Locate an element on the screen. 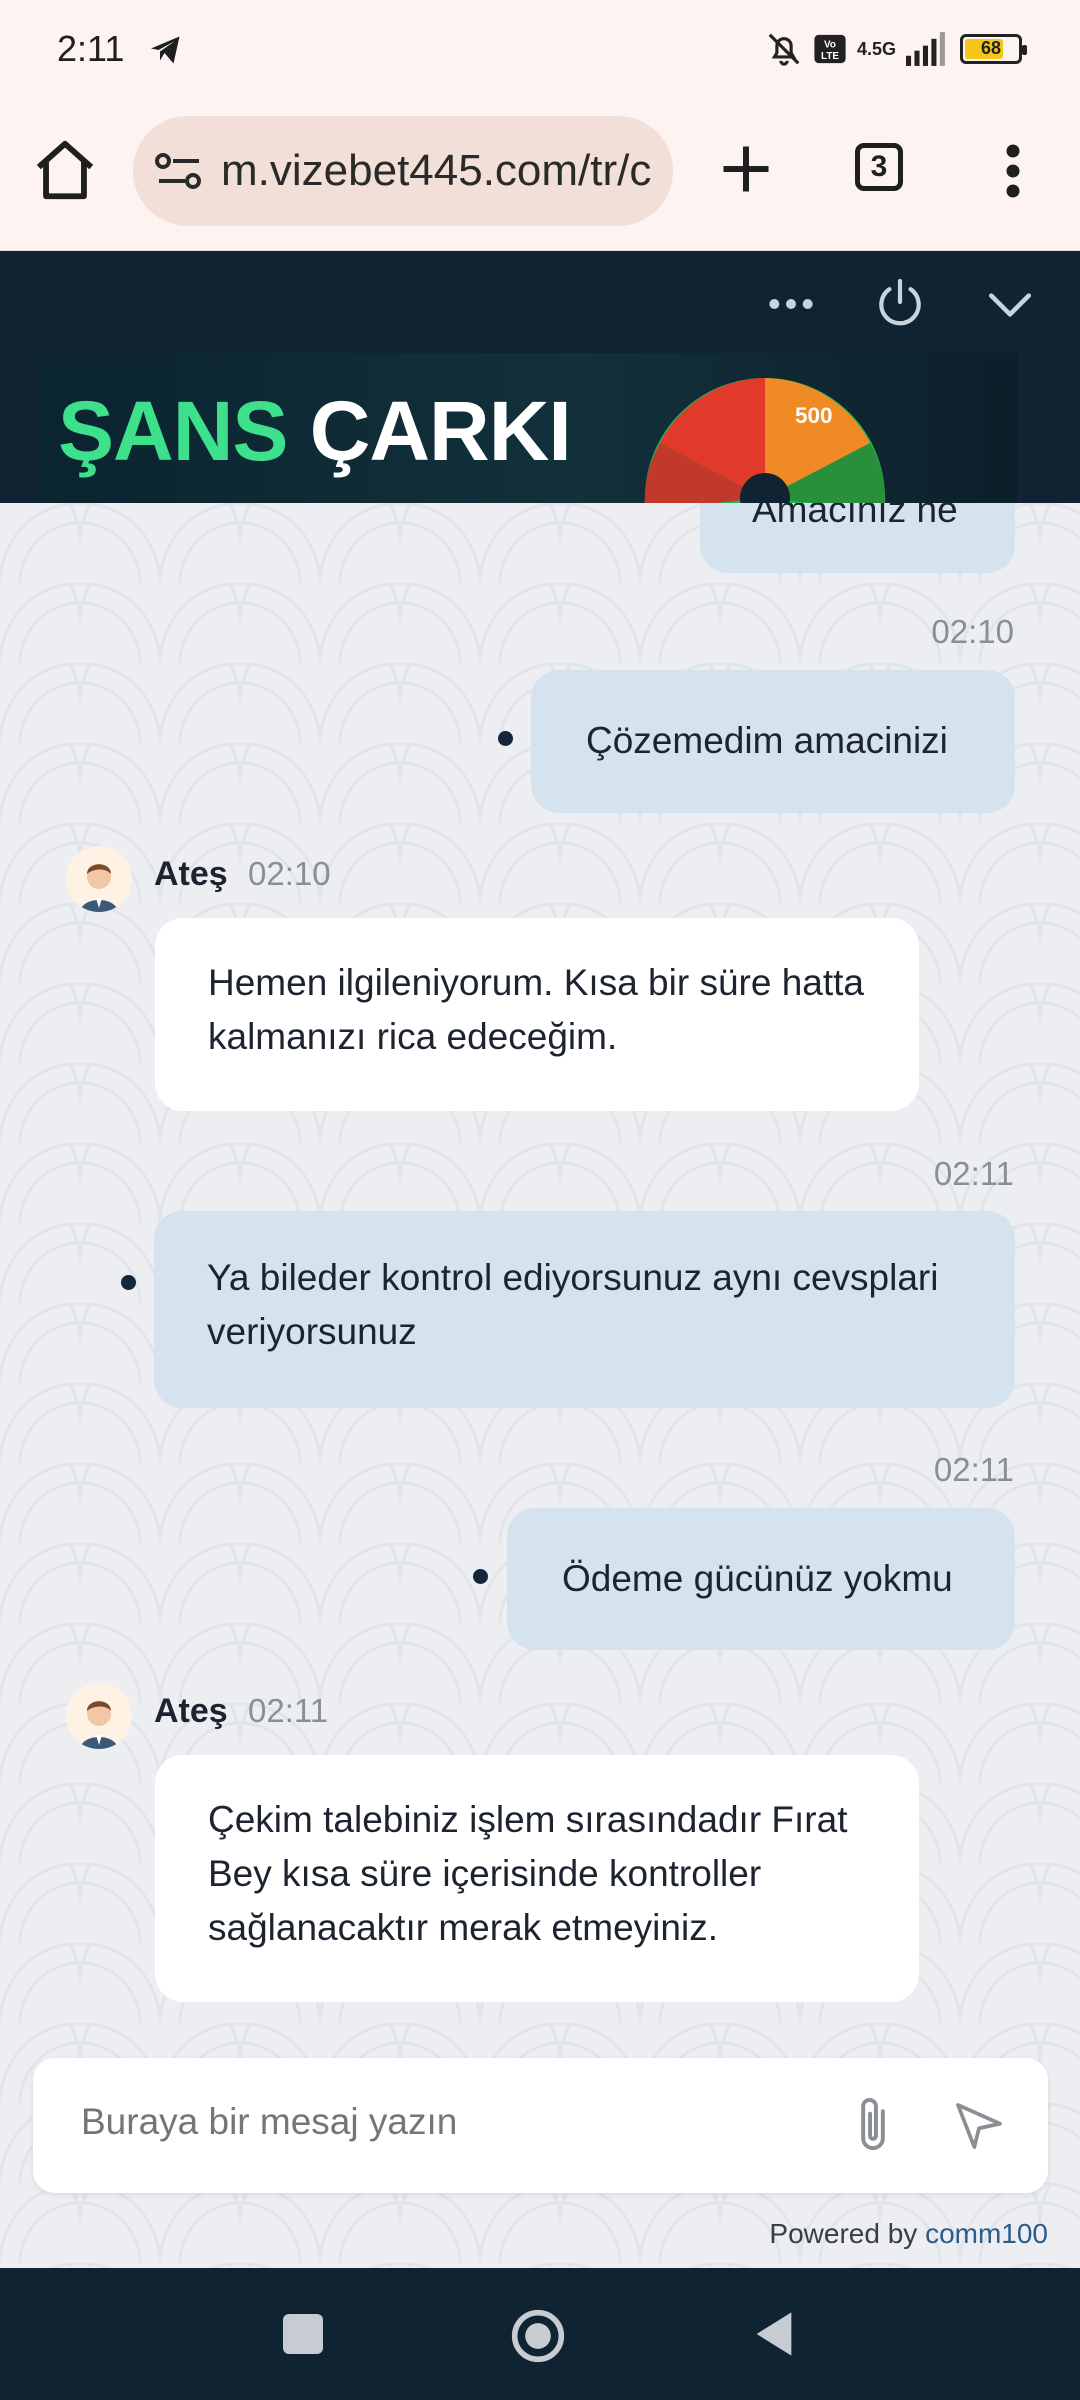  back-button is located at coordinates (774, 2334).